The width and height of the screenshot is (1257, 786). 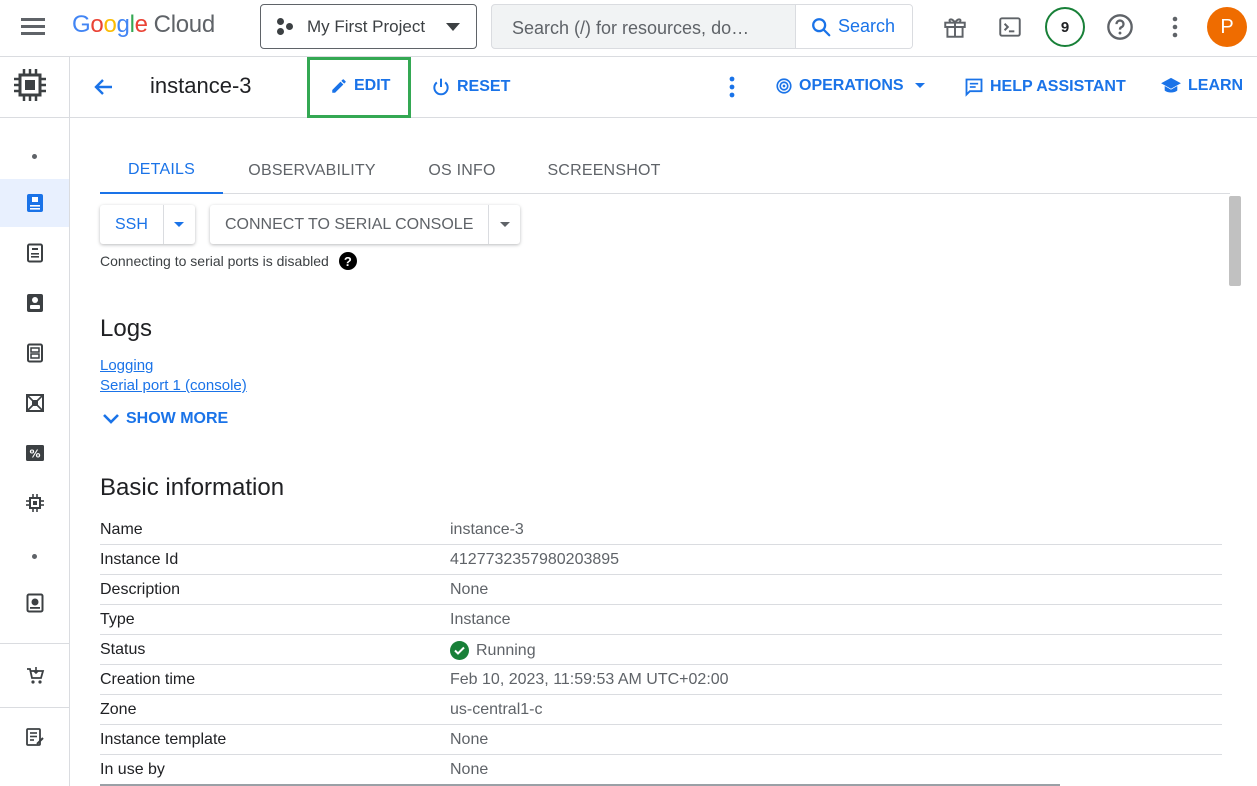 What do you see at coordinates (1175, 27) in the screenshot?
I see `more-vert-icon` at bounding box center [1175, 27].